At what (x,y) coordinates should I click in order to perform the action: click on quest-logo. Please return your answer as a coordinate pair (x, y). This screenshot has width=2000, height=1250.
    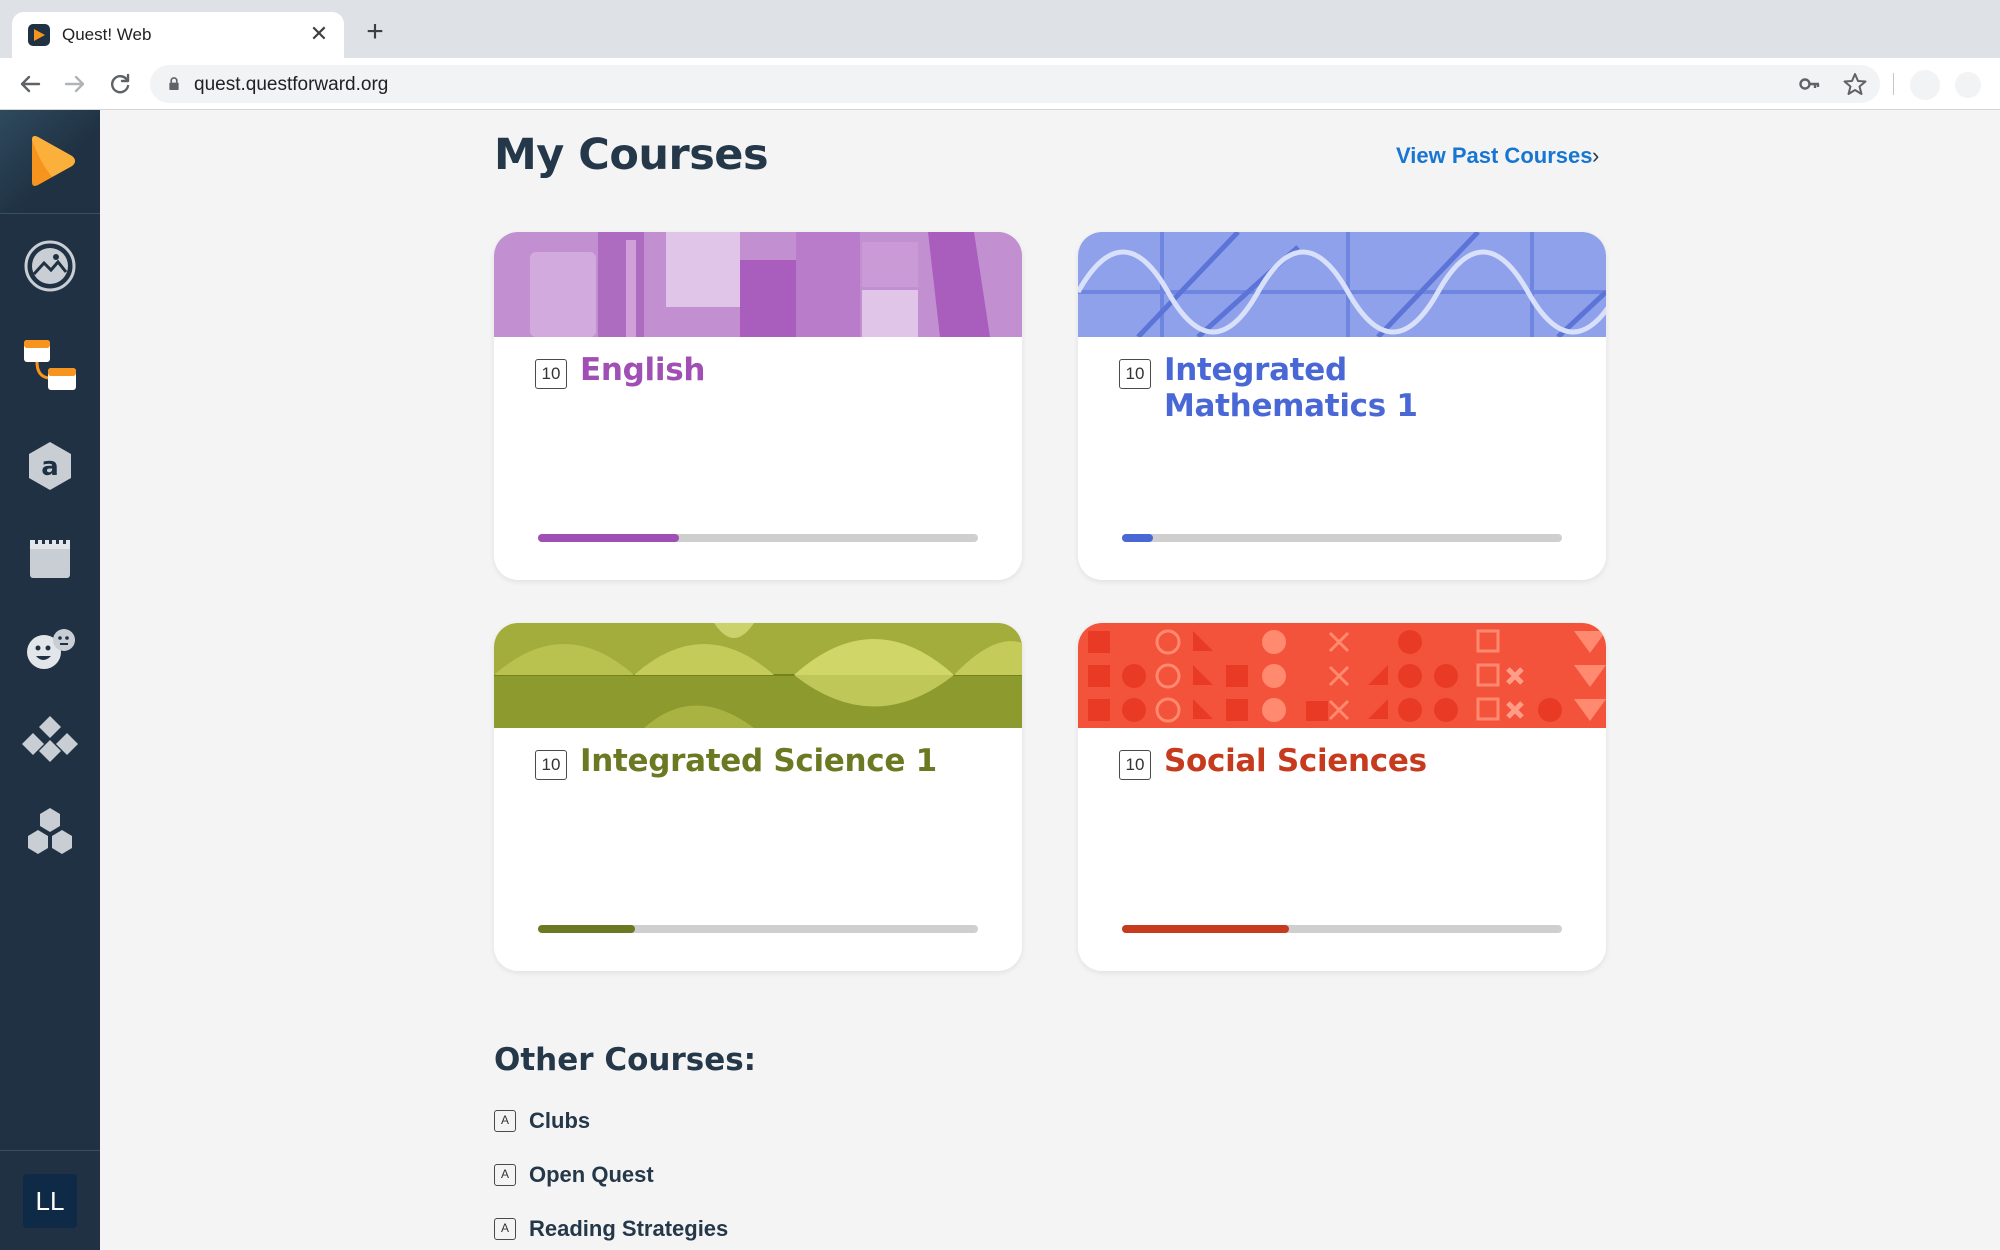
    Looking at the image, I should click on (50, 162).